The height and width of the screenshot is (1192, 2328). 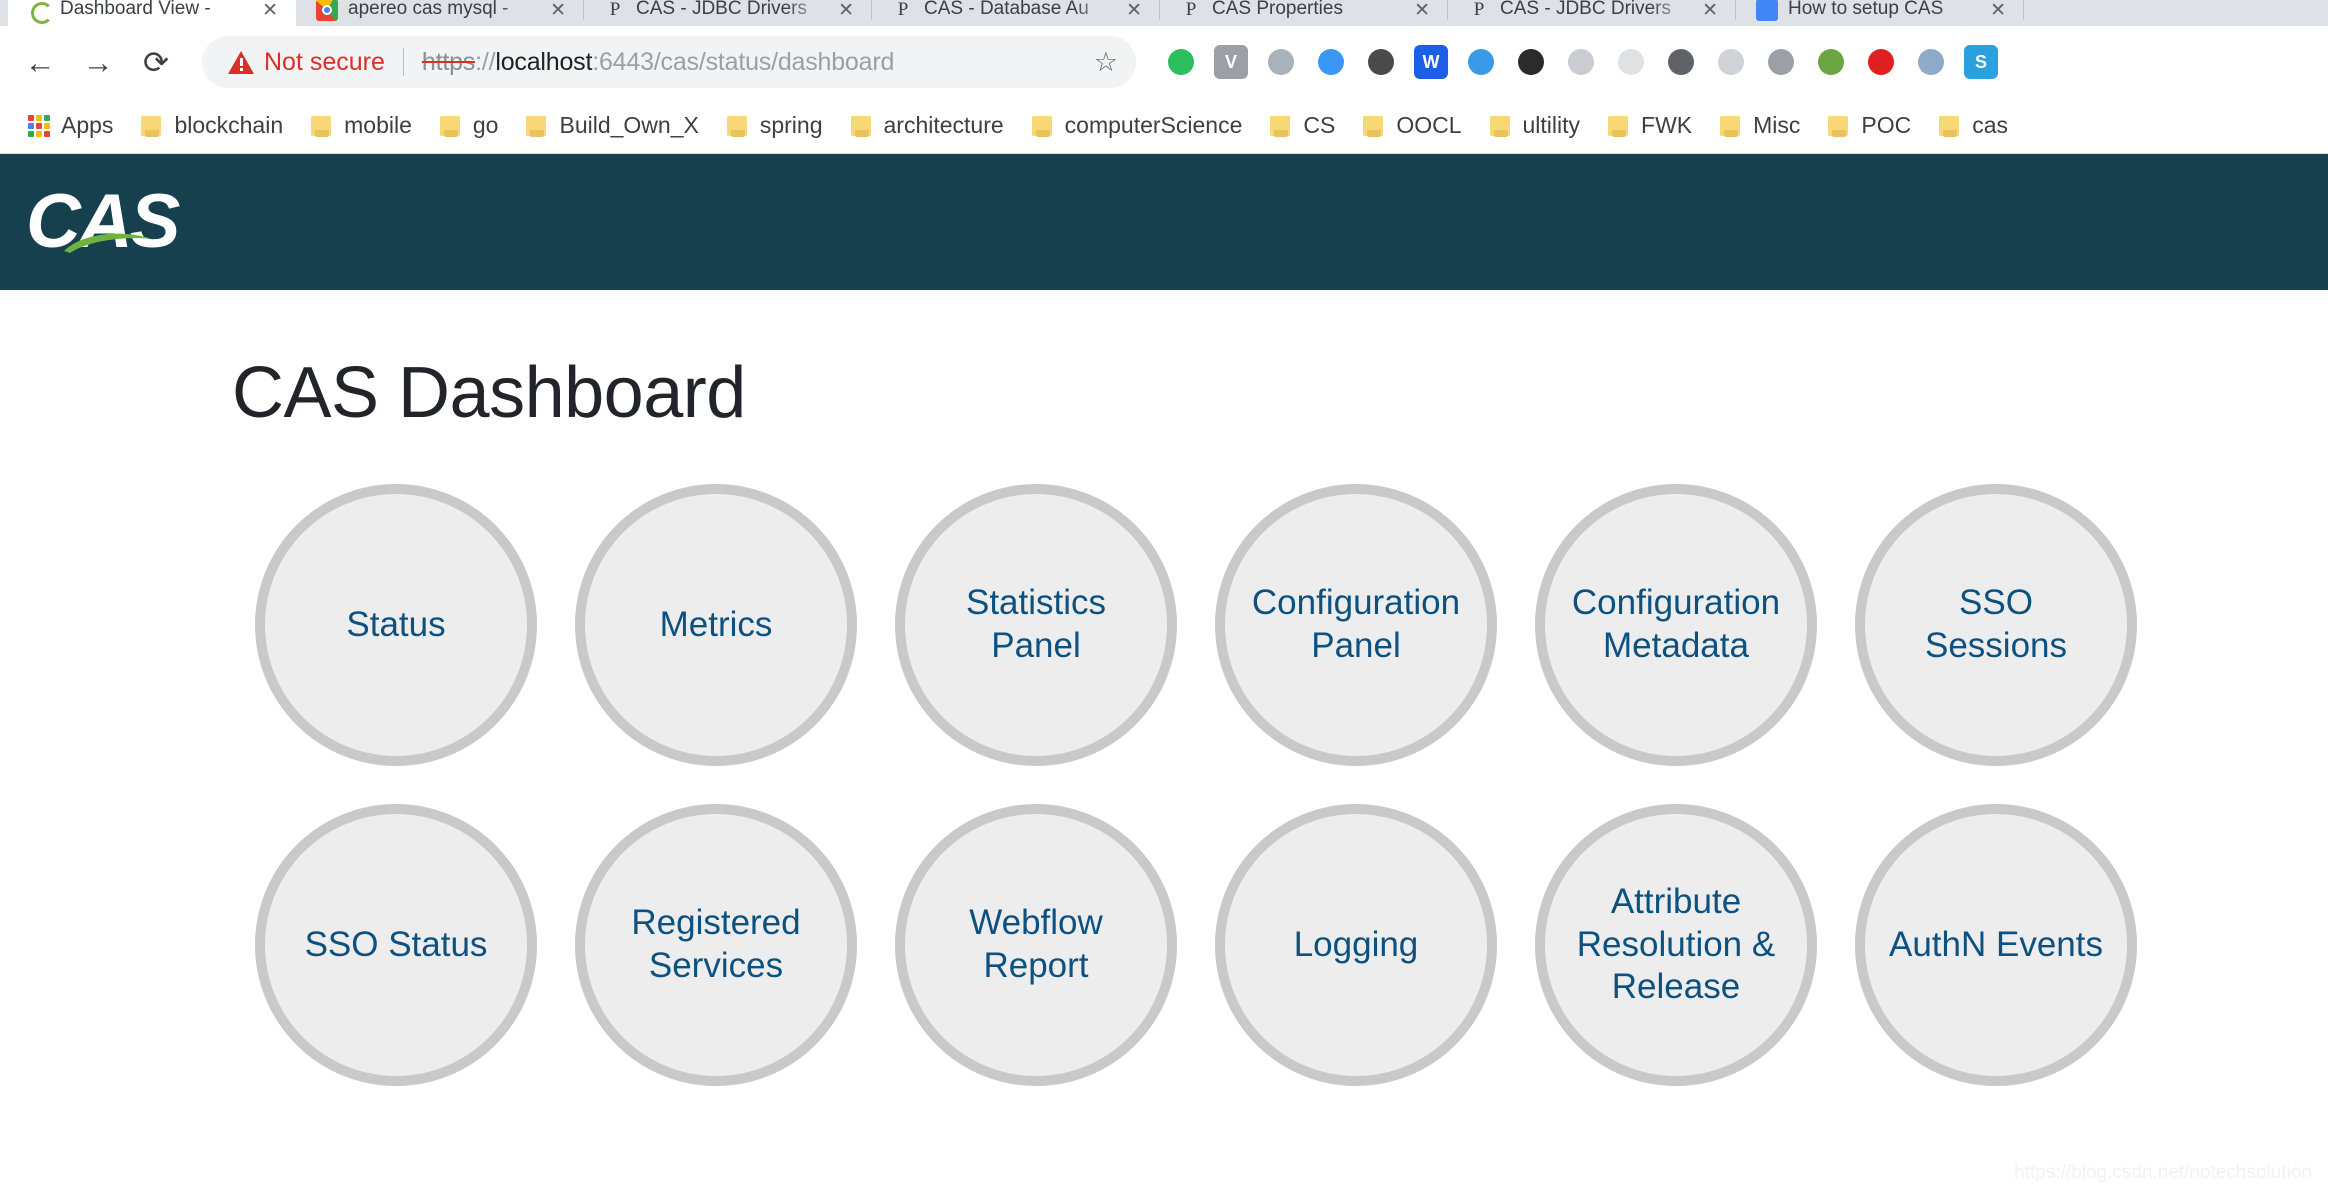 I want to click on dashboard-tile: Webflow Report, so click(x=1036, y=945).